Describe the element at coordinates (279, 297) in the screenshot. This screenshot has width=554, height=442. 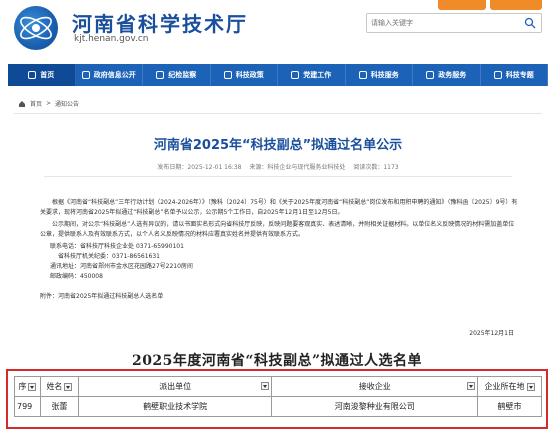
I see `attachment-link: 附件：河南省2025年拟通过科技副总人选名单` at that location.